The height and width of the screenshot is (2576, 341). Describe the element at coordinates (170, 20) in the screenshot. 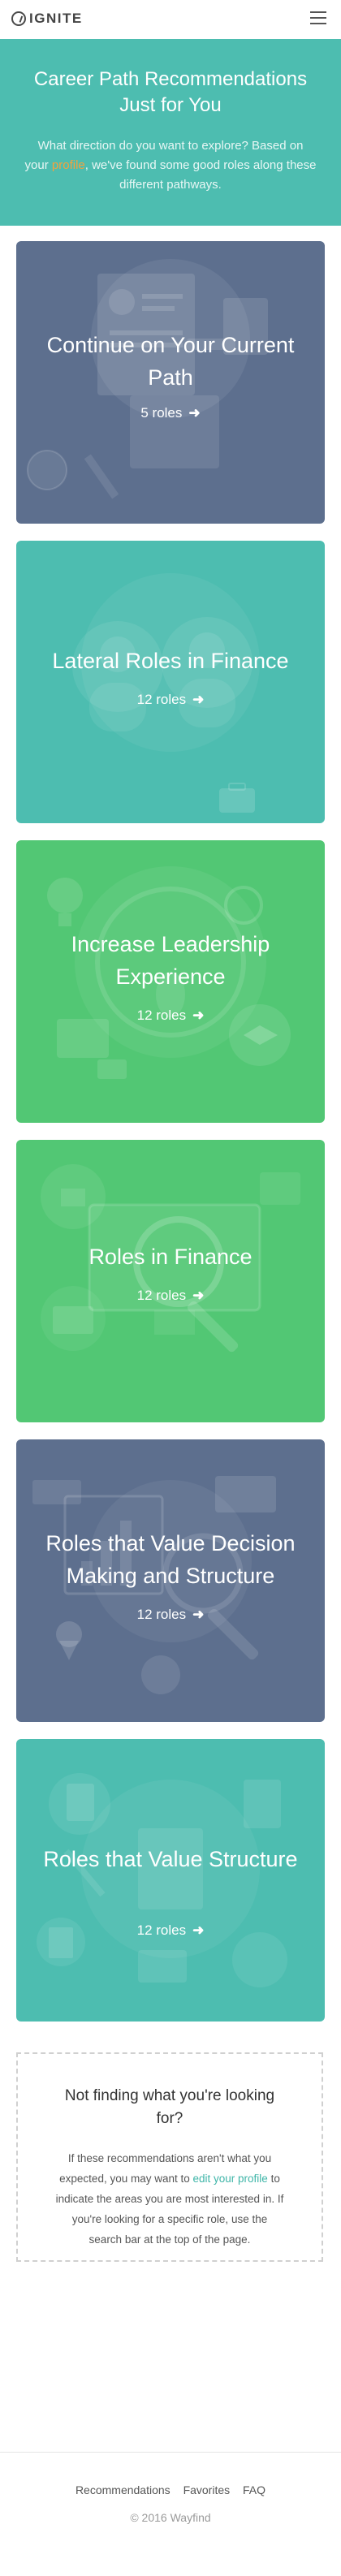

I see `top-bar: IGNITE` at that location.